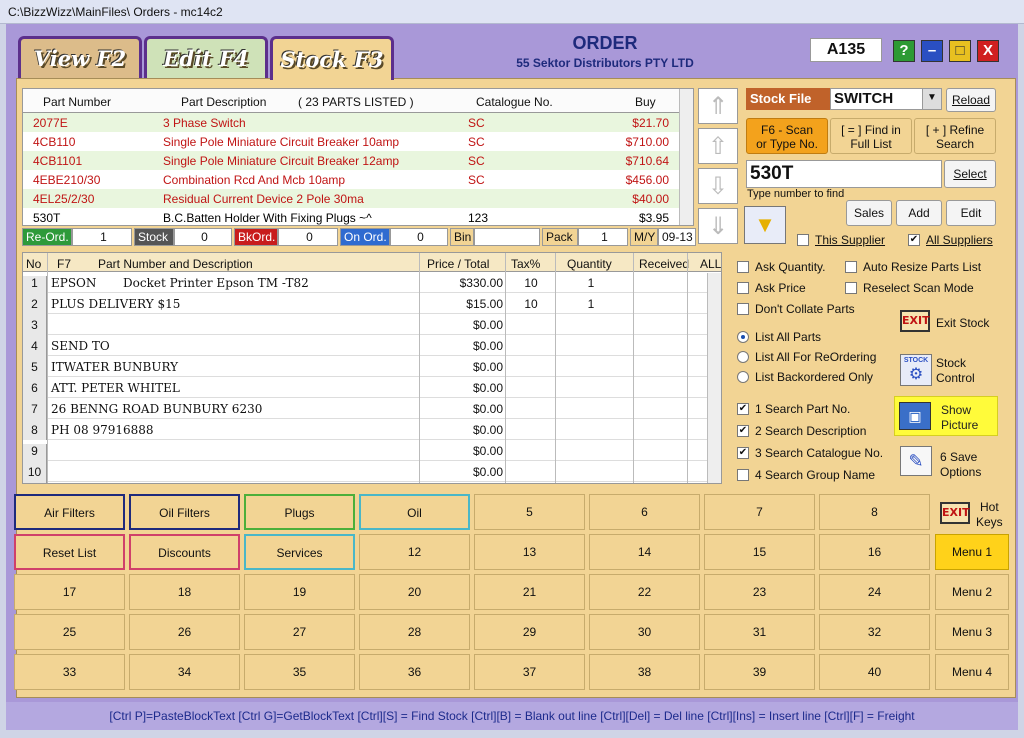 Image resolution: width=1024 pixels, height=738 pixels. Describe the element at coordinates (644, 552) in the screenshot. I see `hotkey-button: 14` at that location.